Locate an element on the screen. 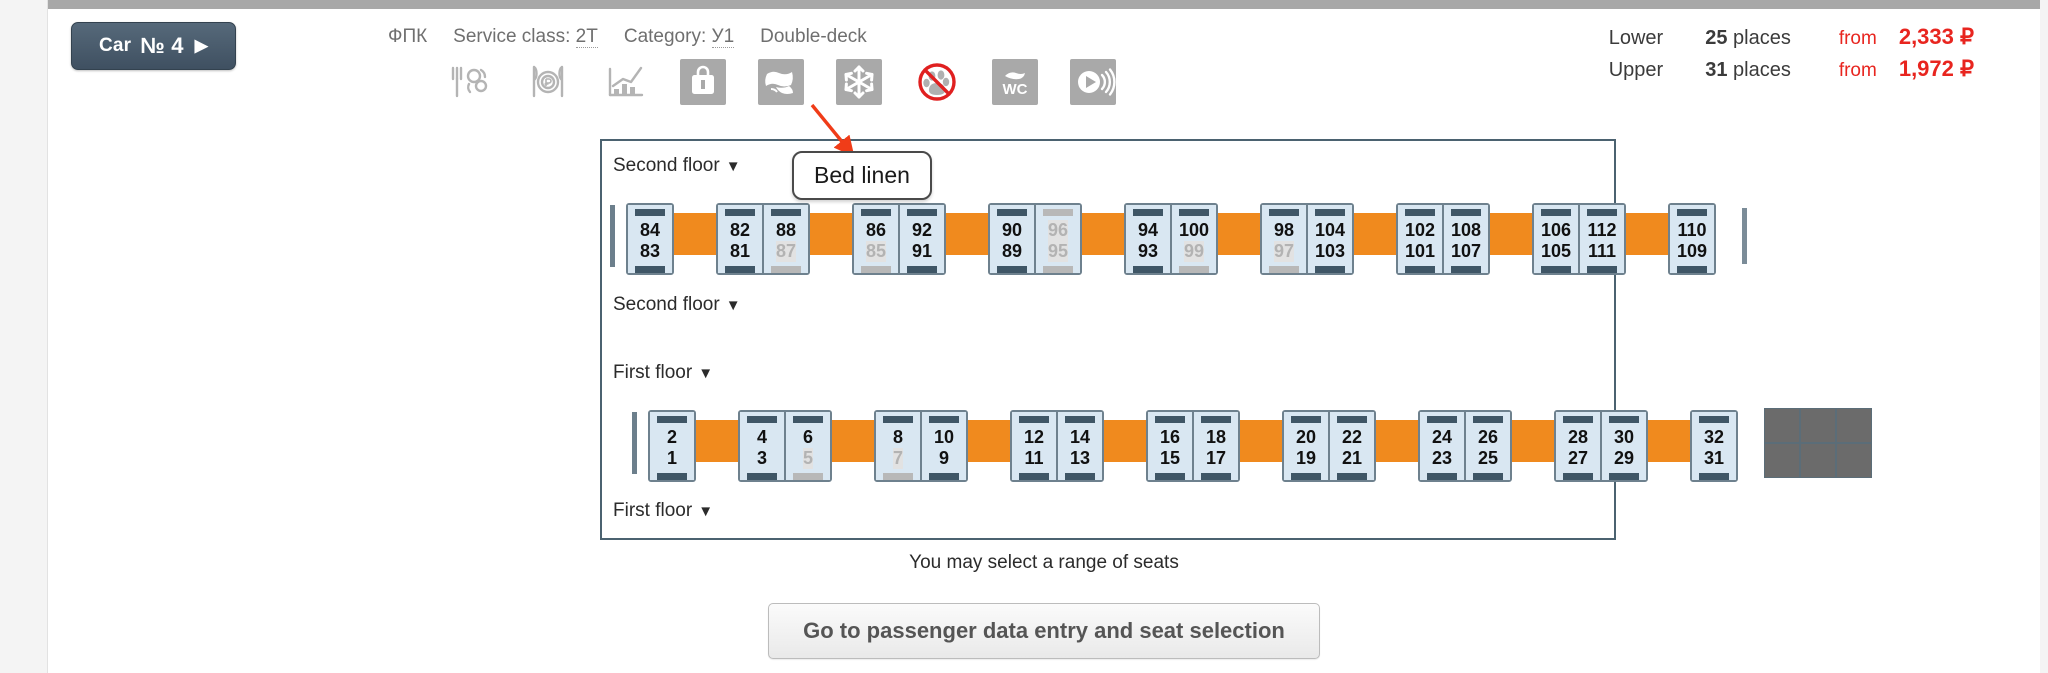  second-floor-label-bottom: Second floor ▼ is located at coordinates (677, 305).